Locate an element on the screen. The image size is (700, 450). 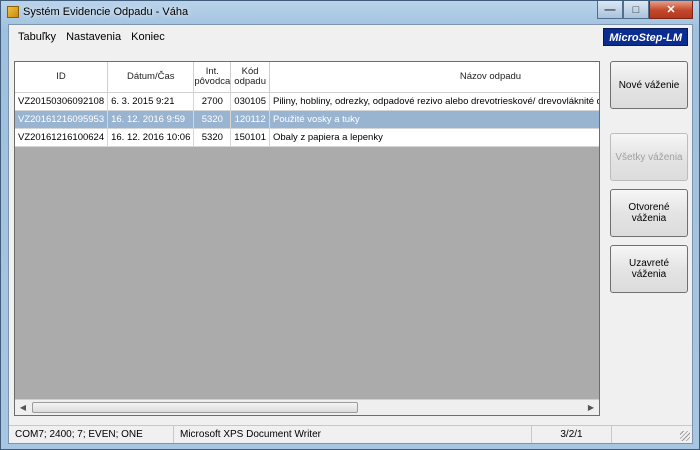
column-header-id: ID is located at coordinates (62, 77).